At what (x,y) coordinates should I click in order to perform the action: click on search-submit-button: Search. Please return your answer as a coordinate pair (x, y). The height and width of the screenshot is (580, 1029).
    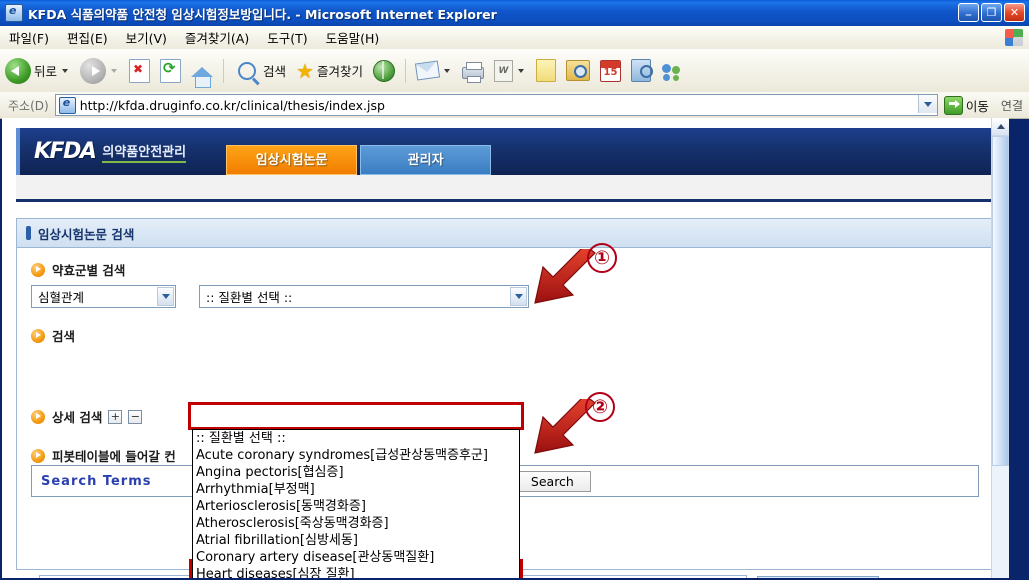
    Looking at the image, I should click on (552, 481).